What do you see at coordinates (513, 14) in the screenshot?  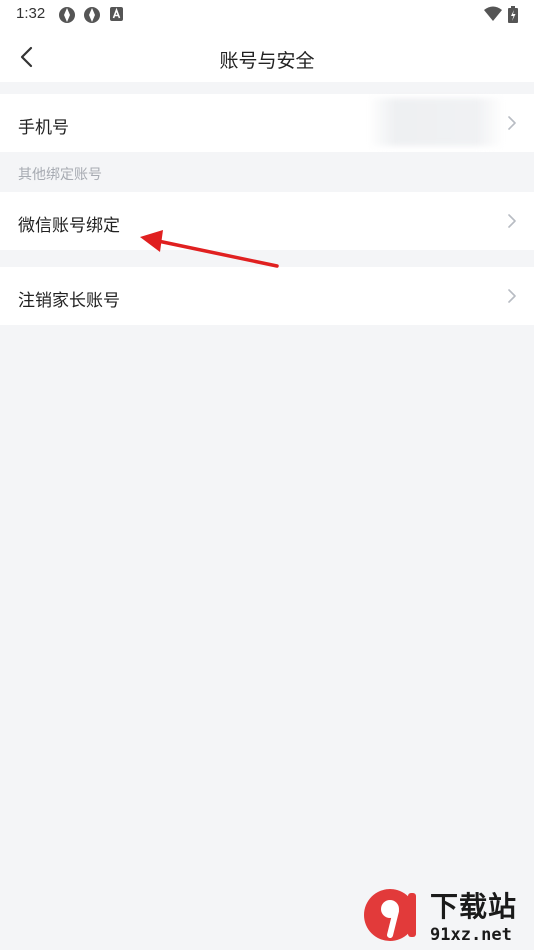 I see `battery-charging-icon` at bounding box center [513, 14].